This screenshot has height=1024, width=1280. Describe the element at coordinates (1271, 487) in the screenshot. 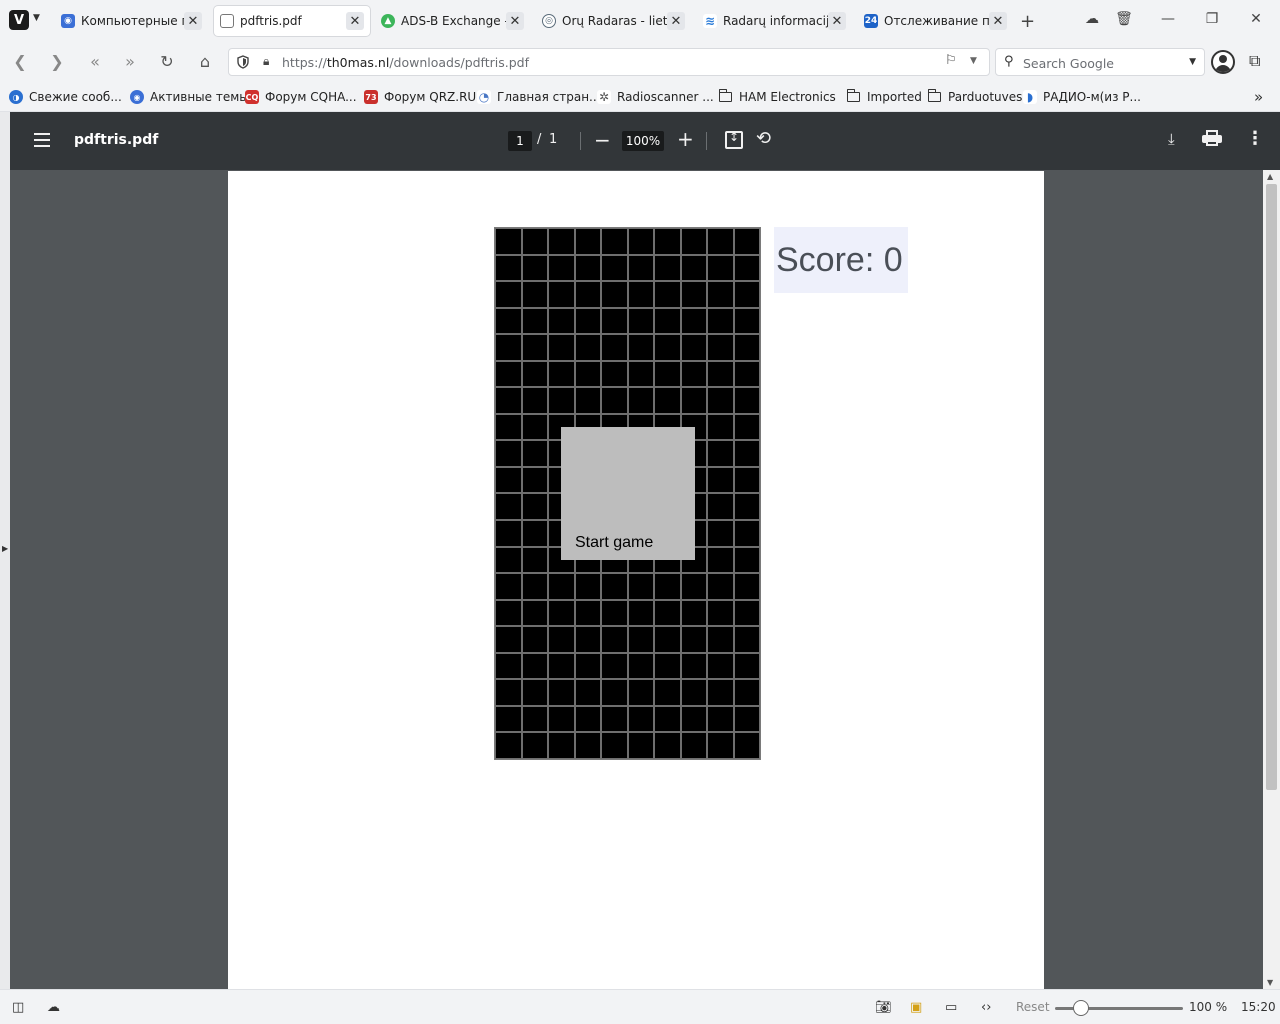

I see `scrollbar-thumb` at that location.